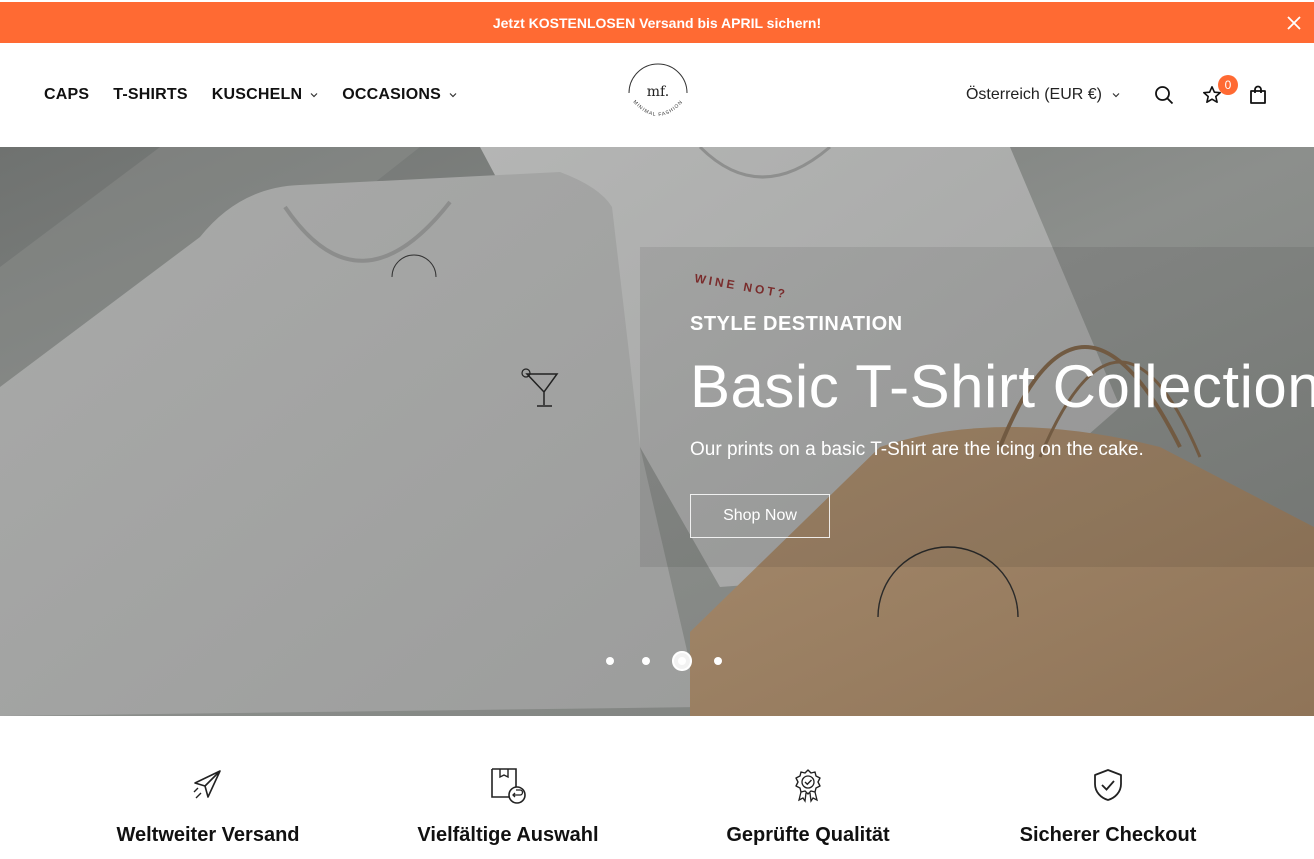  I want to click on feature-item: Geprüfte Qualität, so click(808, 787).